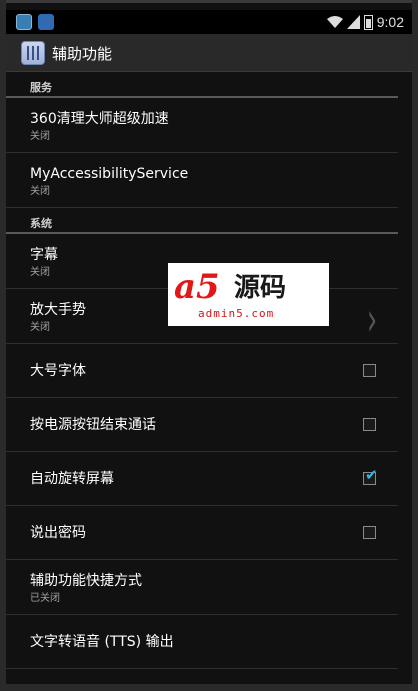 The image size is (418, 691). What do you see at coordinates (202, 479) in the screenshot?
I see `list-item-auto-rotate: 自动旋转屏幕 ✔` at bounding box center [202, 479].